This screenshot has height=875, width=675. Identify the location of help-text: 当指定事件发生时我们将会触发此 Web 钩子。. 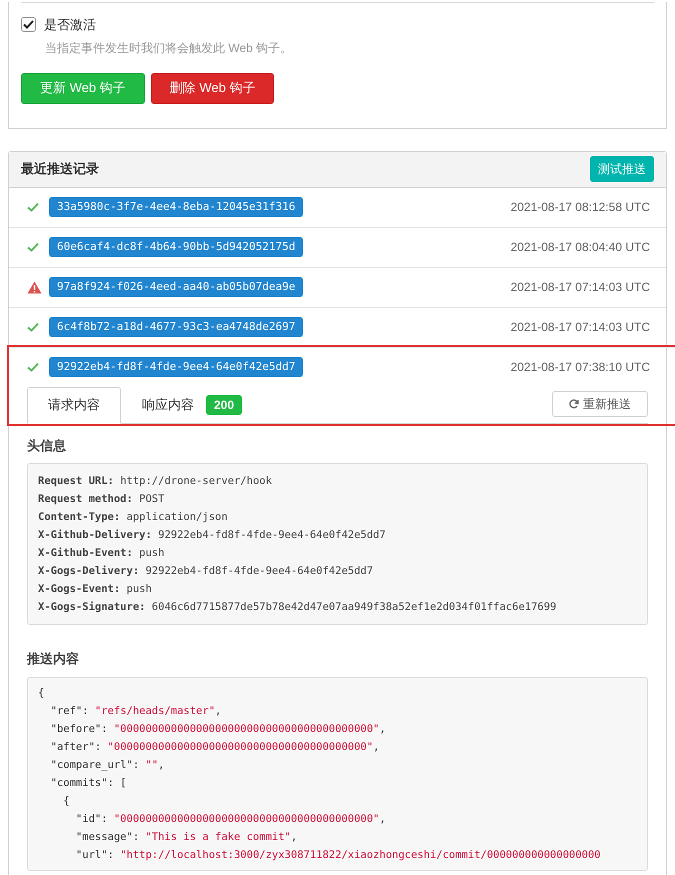
(169, 48).